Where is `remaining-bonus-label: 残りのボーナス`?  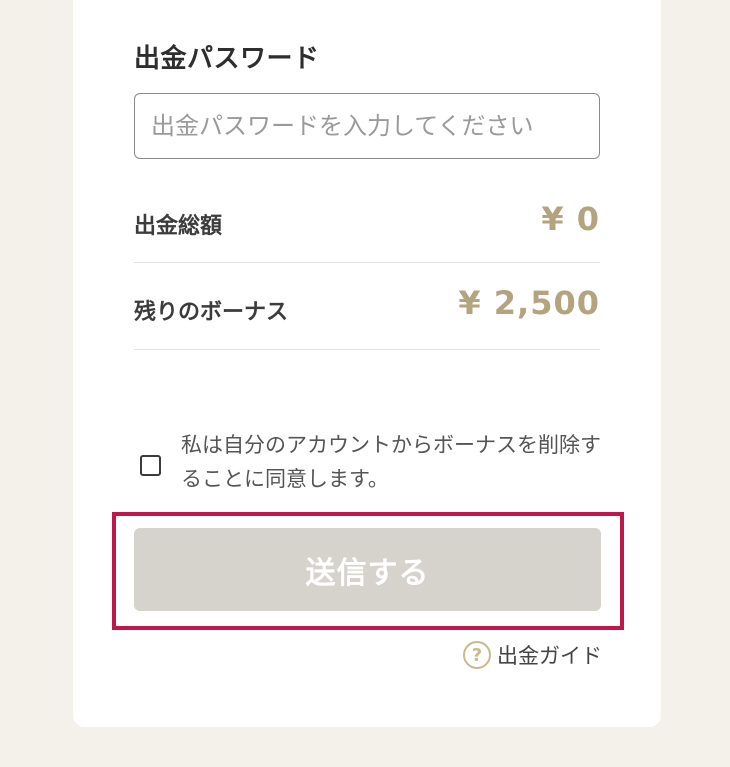 remaining-bonus-label: 残りのボーナス is located at coordinates (211, 312).